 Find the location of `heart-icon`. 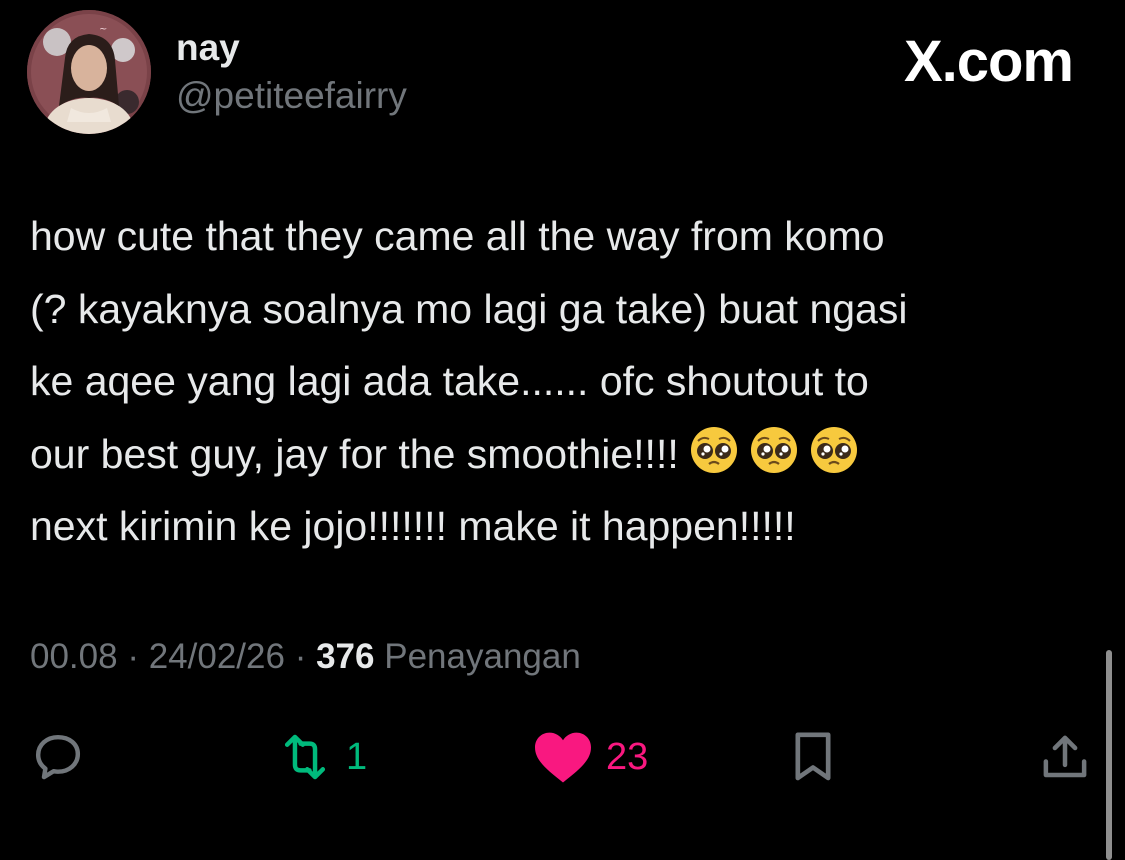

heart-icon is located at coordinates (563, 757).